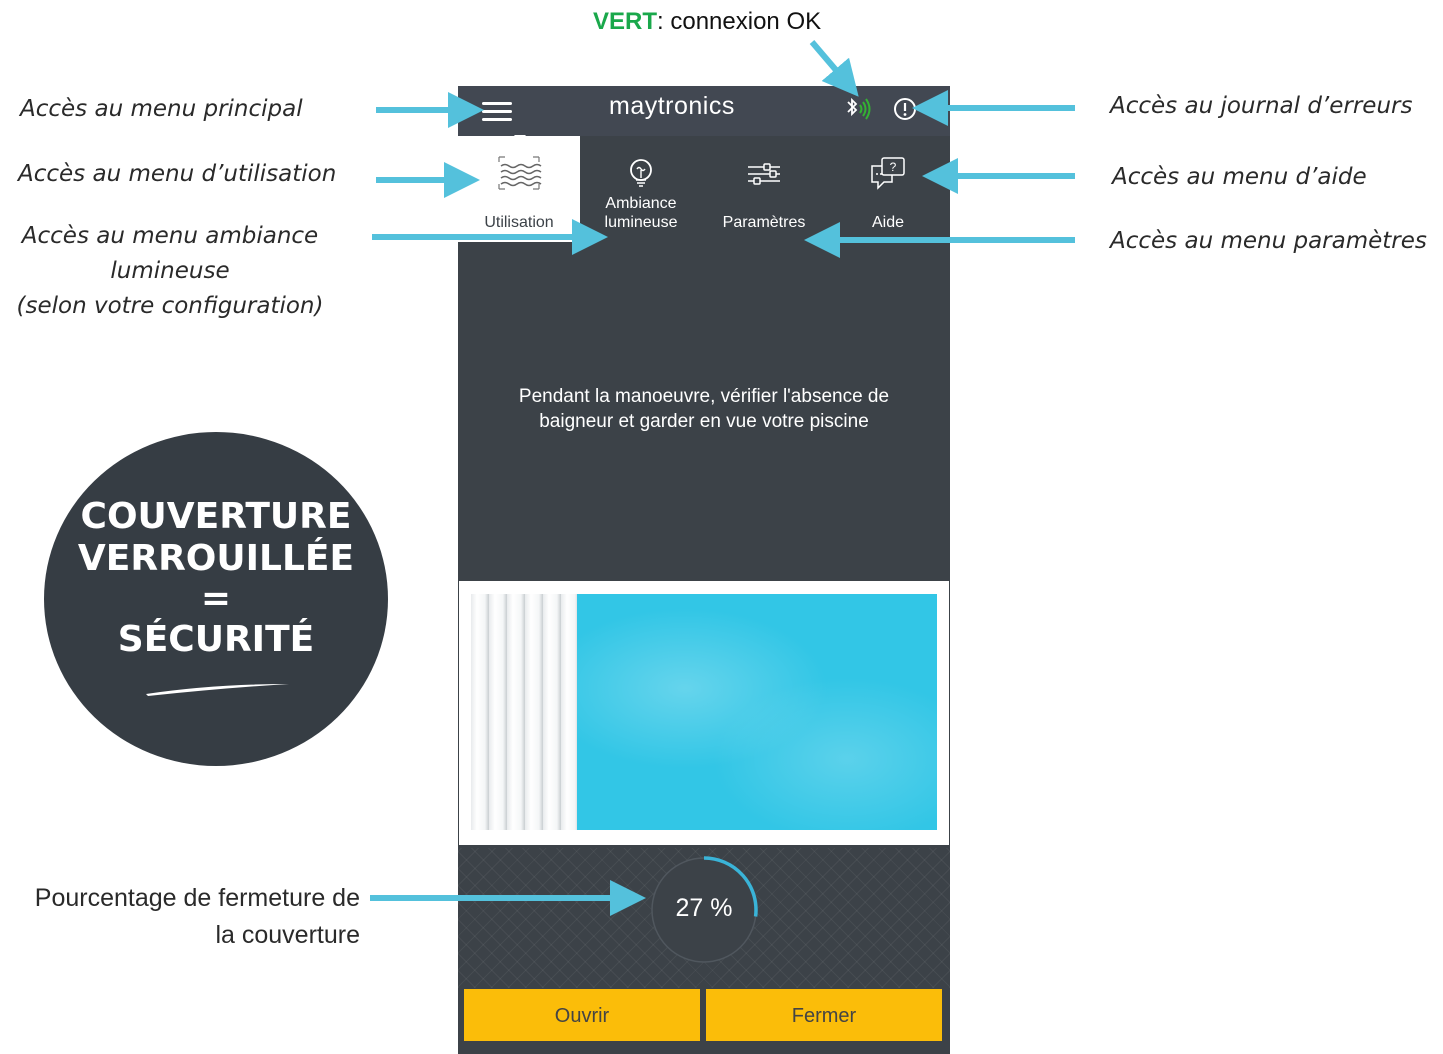 This screenshot has height=1054, width=1443. What do you see at coordinates (888, 173) in the screenshot?
I see `help-chat-icon: ?` at bounding box center [888, 173].